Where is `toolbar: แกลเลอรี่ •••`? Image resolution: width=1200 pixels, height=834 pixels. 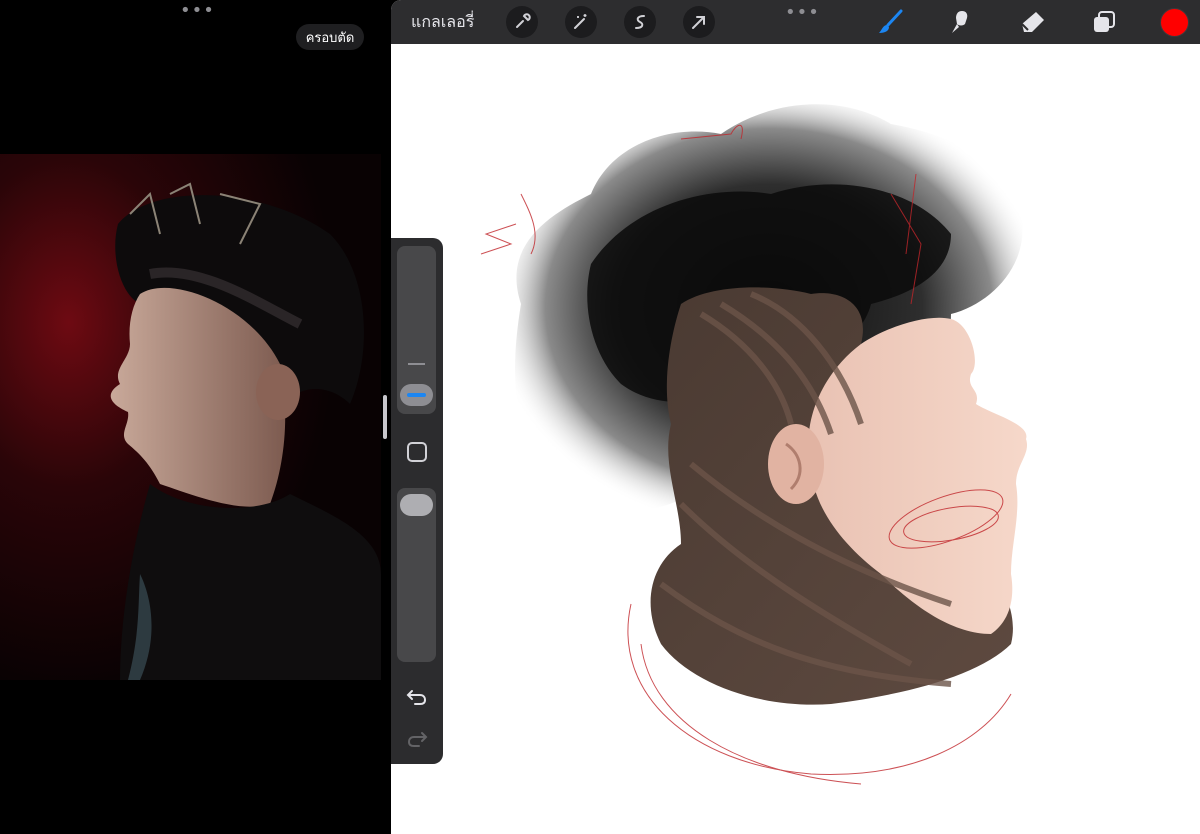
toolbar: แกลเลอรี่ ••• is located at coordinates (795, 22).